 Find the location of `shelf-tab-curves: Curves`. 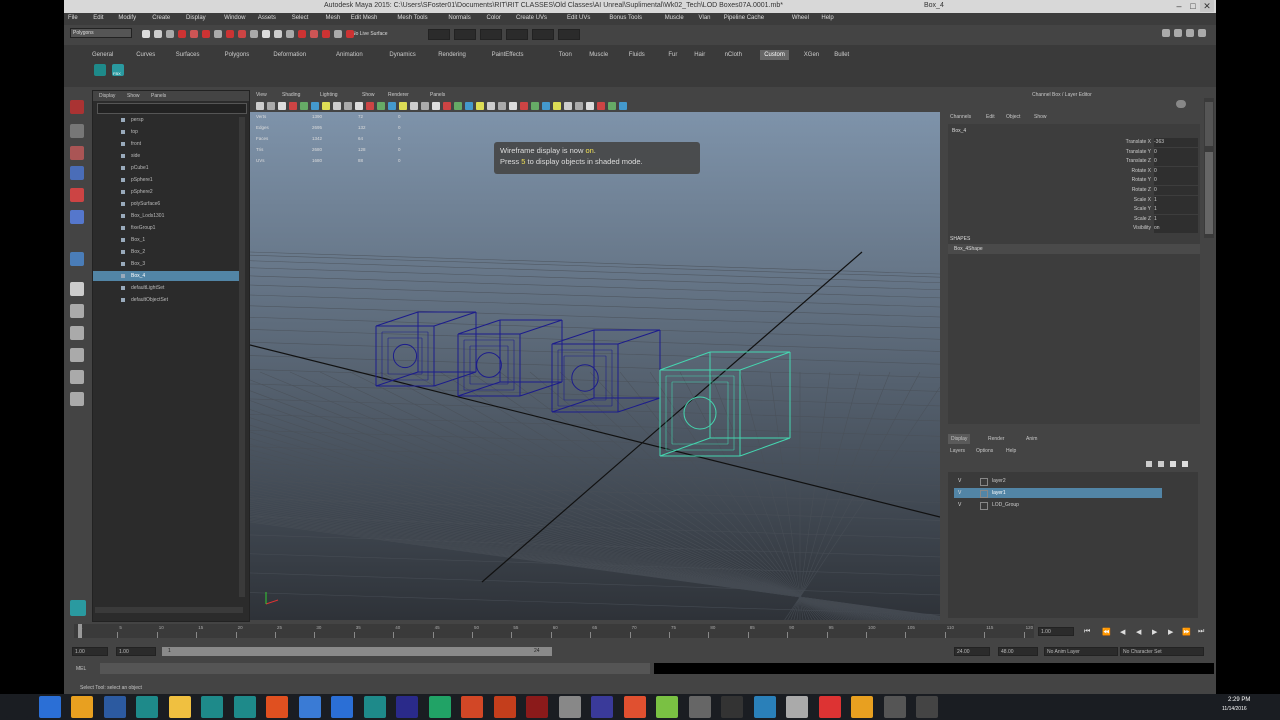

shelf-tab-curves: Curves is located at coordinates (145, 55).